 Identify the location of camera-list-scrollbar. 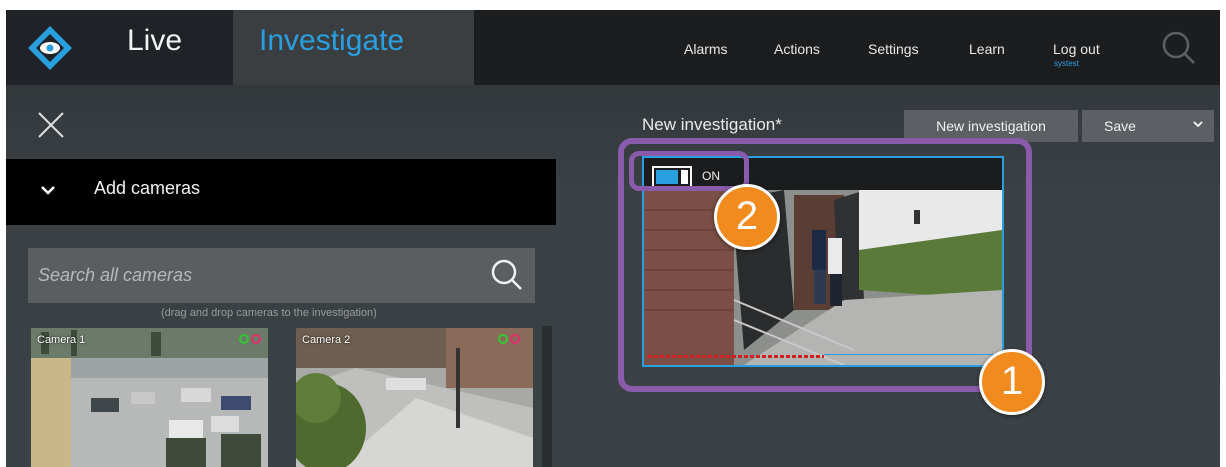
(547, 396).